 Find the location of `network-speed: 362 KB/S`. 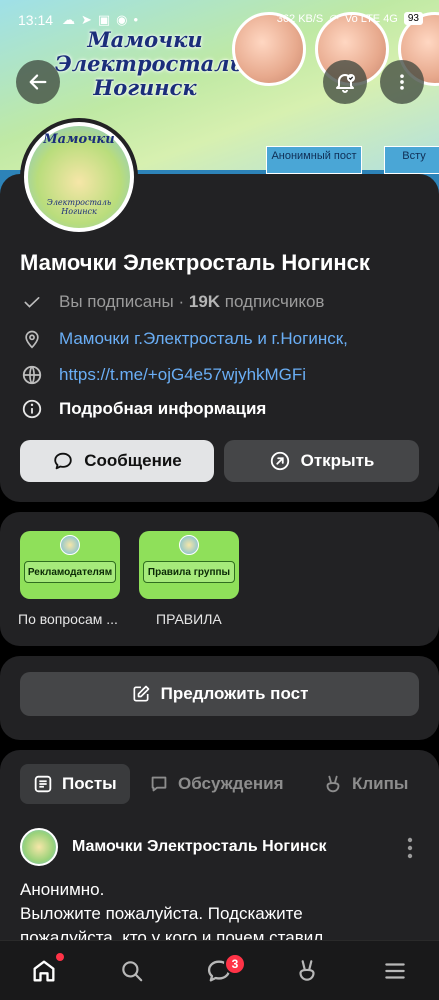

network-speed: 362 KB/S is located at coordinates (300, 18).